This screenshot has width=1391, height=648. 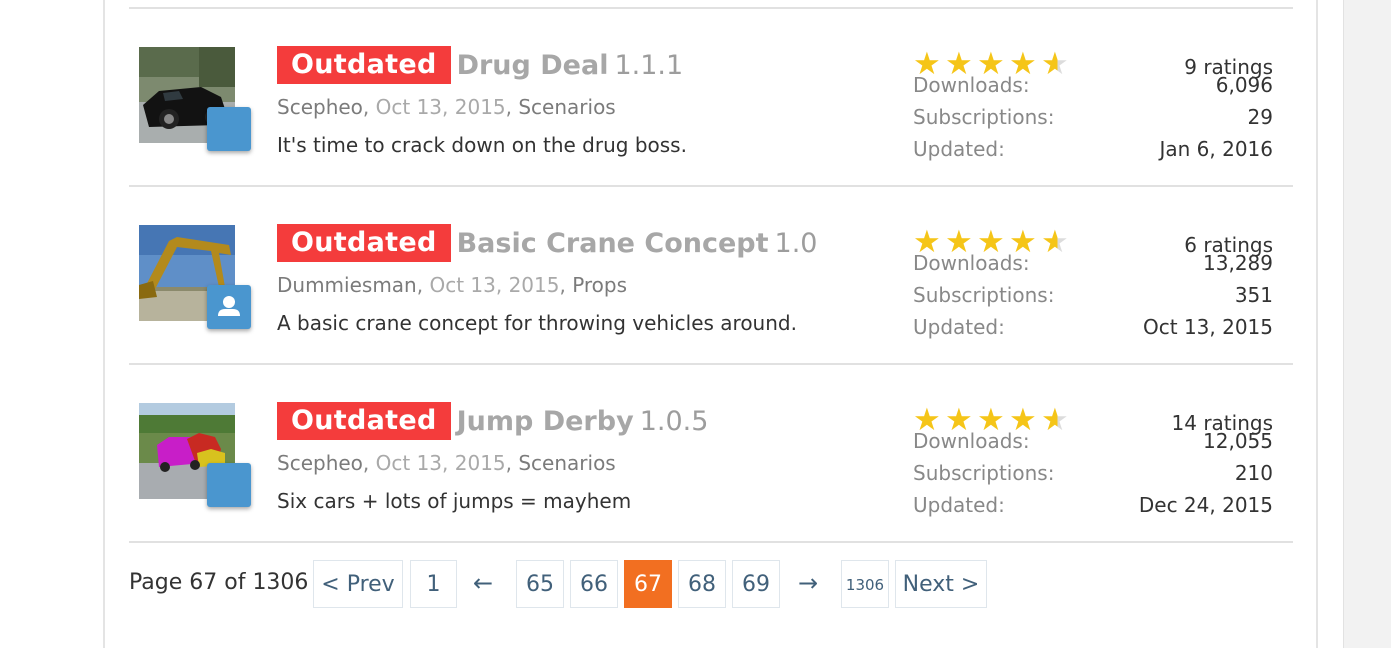 I want to click on next-page-button: Next >, so click(x=941, y=584).